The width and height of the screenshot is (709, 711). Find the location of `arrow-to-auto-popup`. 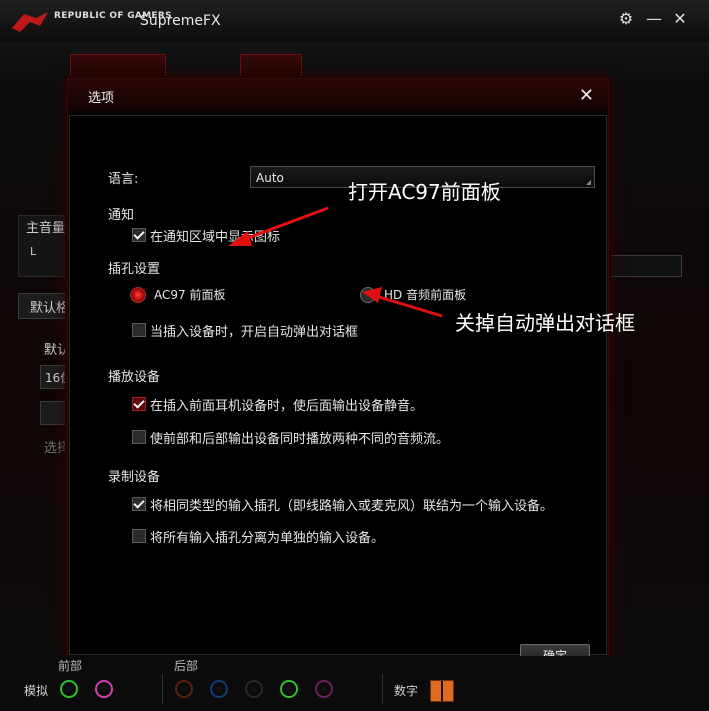

arrow-to-auto-popup is located at coordinates (402, 302).